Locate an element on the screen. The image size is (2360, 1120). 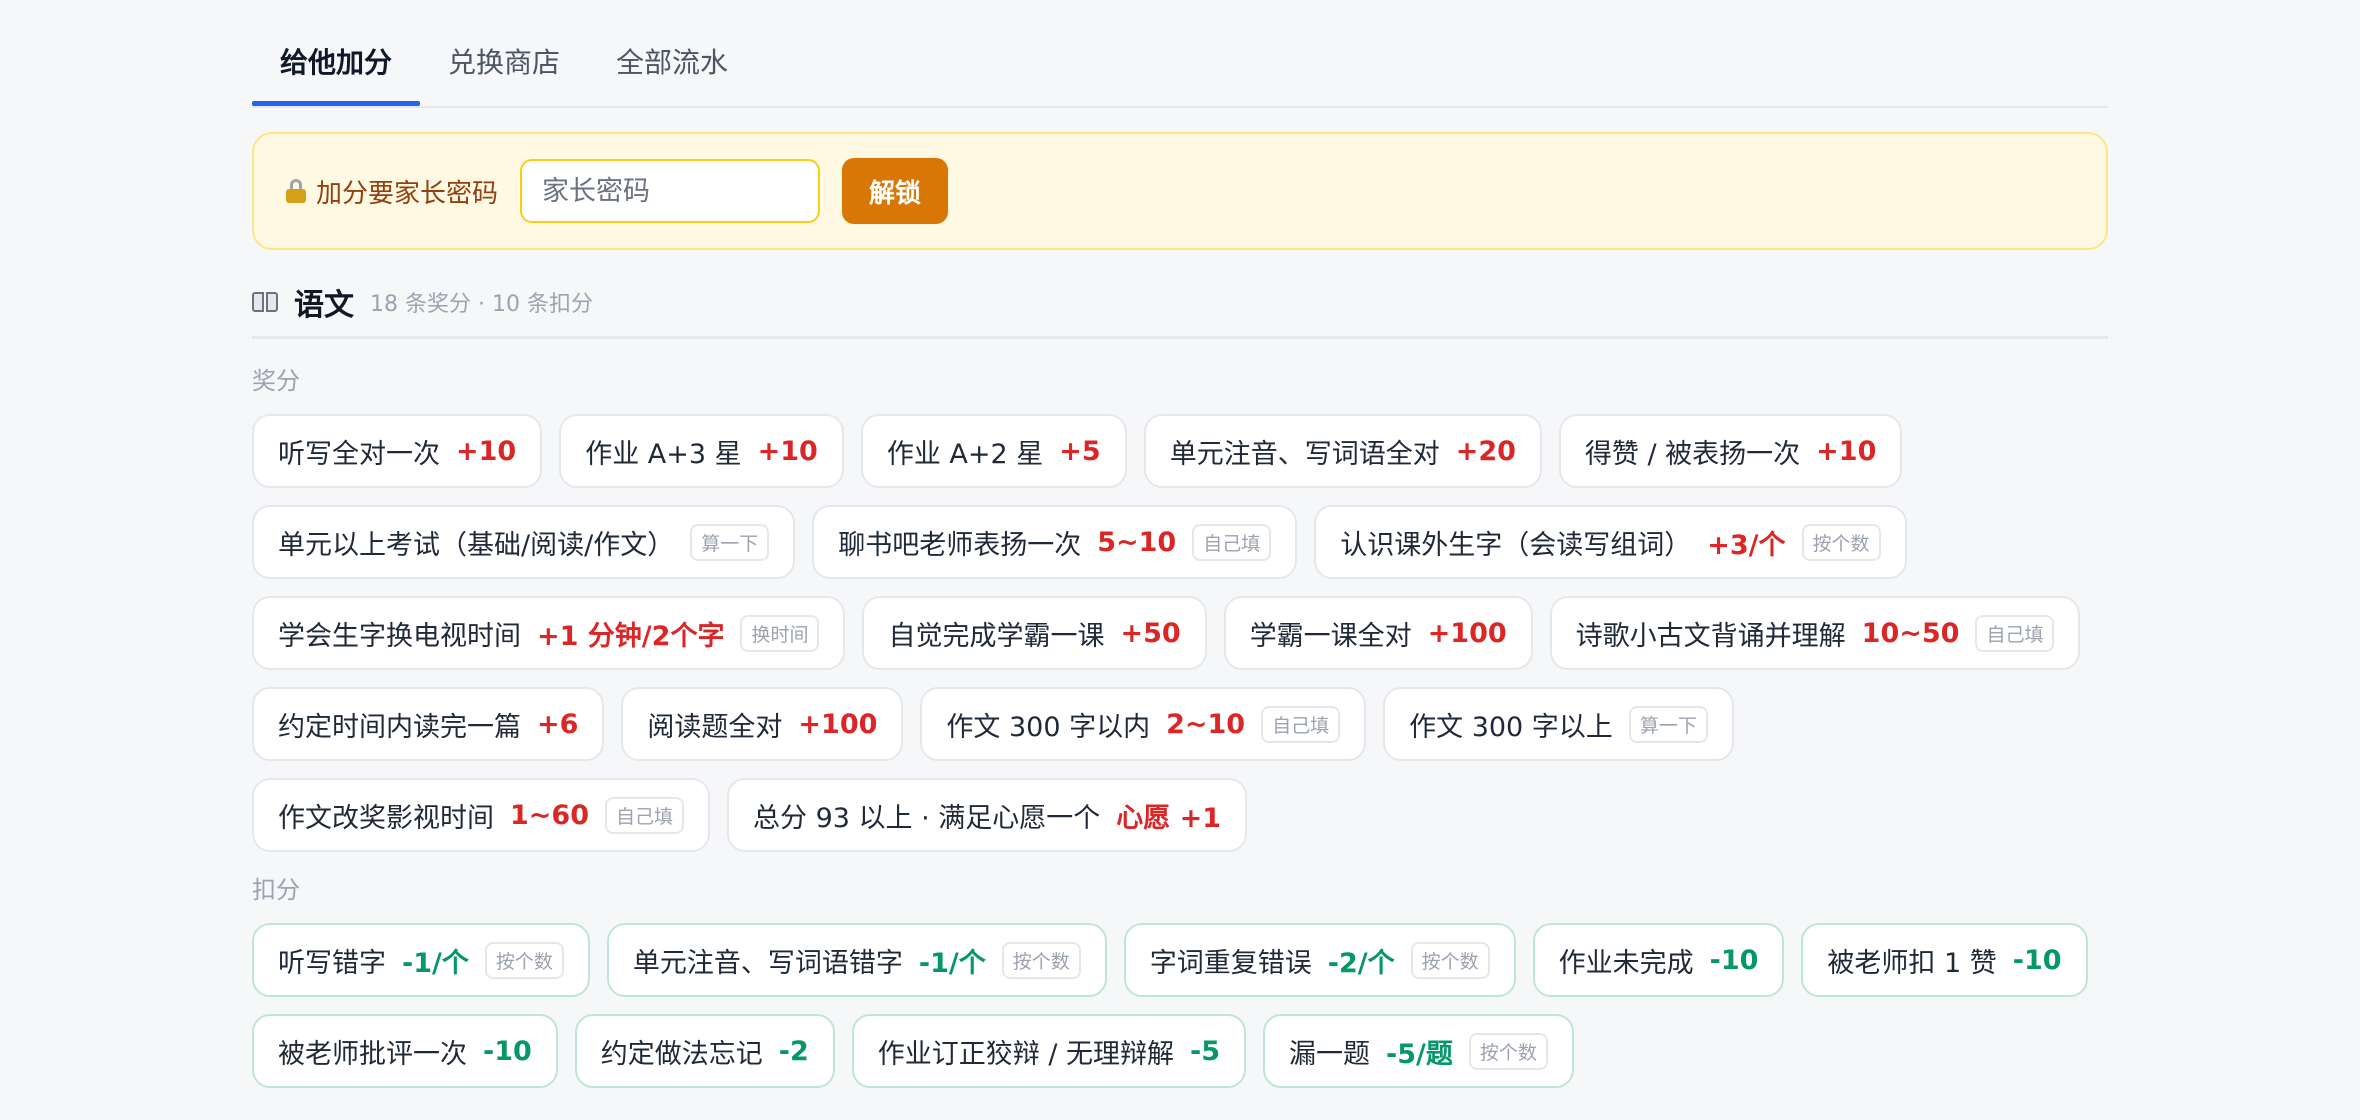
tab-exchange-store: 兑换商店 is located at coordinates (504, 52).